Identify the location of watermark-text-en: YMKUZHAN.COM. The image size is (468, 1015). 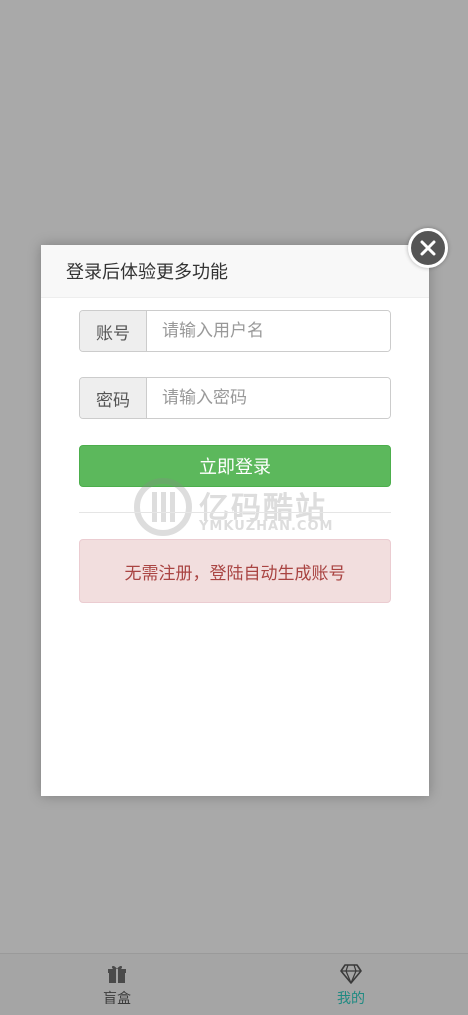
(266, 526).